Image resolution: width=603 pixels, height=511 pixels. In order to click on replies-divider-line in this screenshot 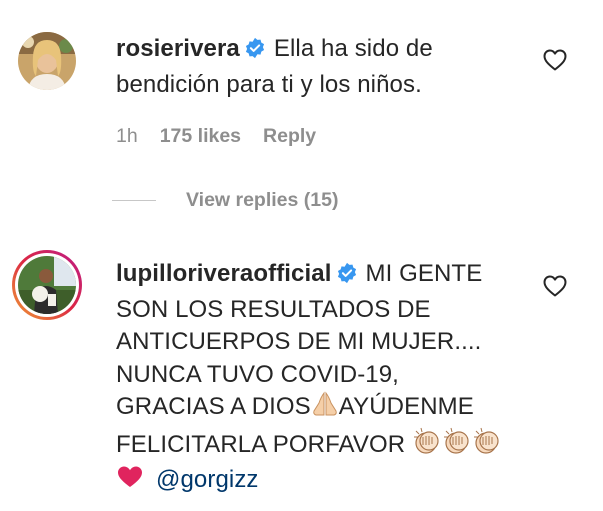, I will do `click(134, 200)`.